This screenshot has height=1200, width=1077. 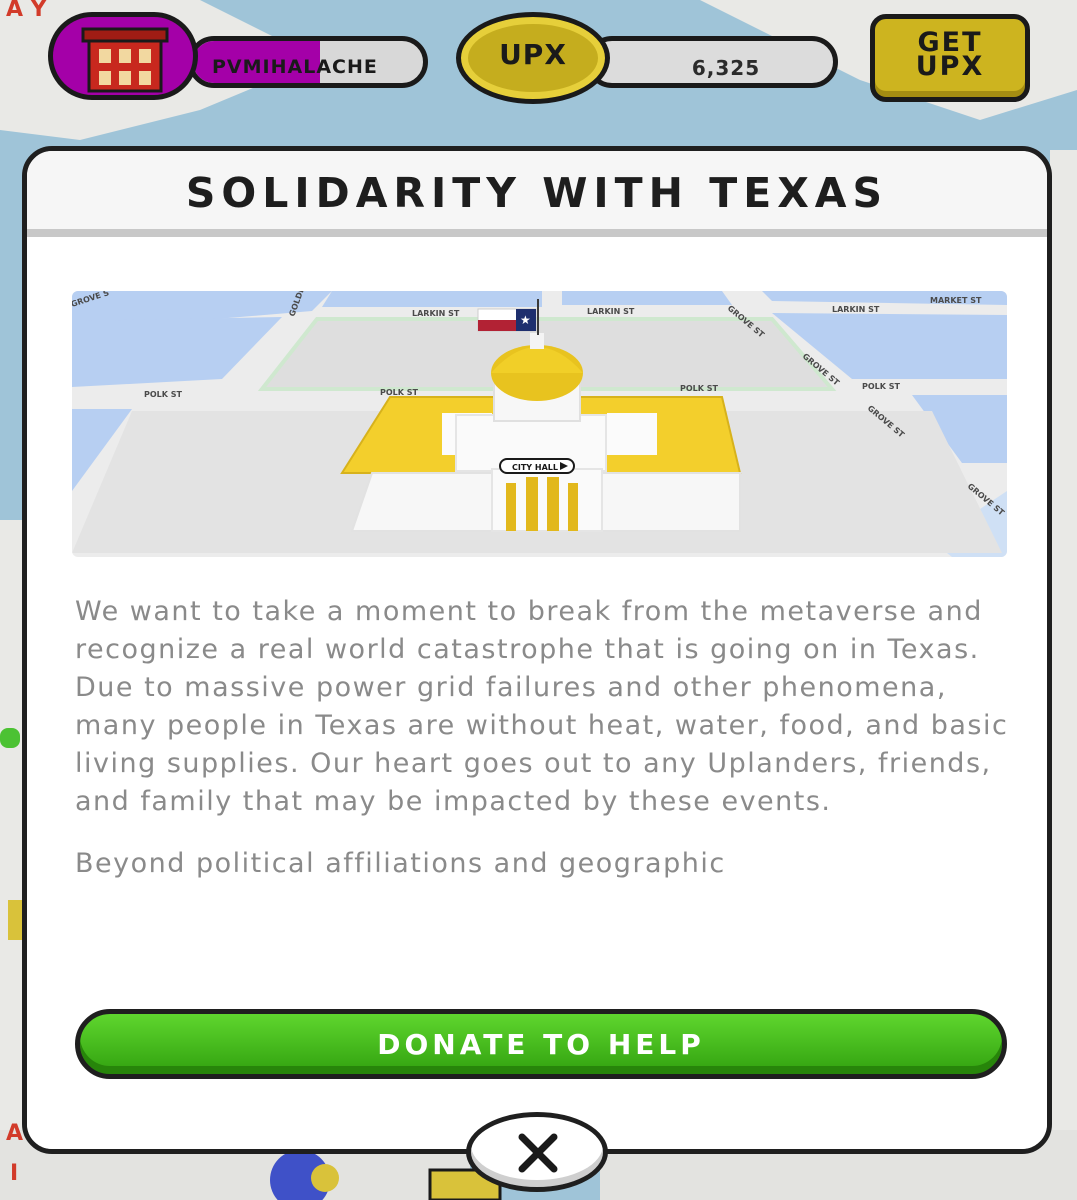 I want to click on street-label: MARKET ST, so click(x=956, y=300).